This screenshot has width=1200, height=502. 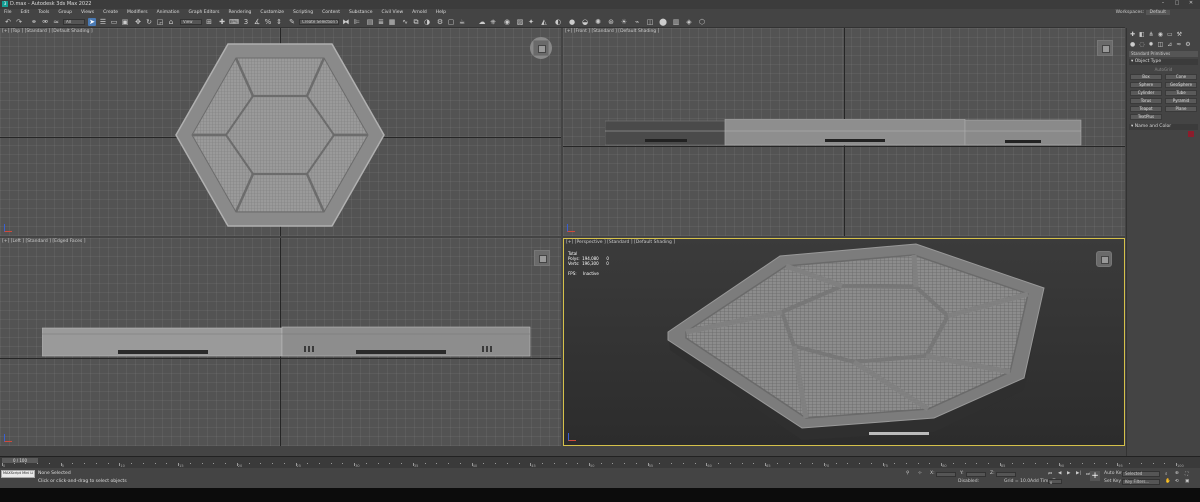 I want to click on cylinder-button: Cylinder, so click(x=1146, y=93).